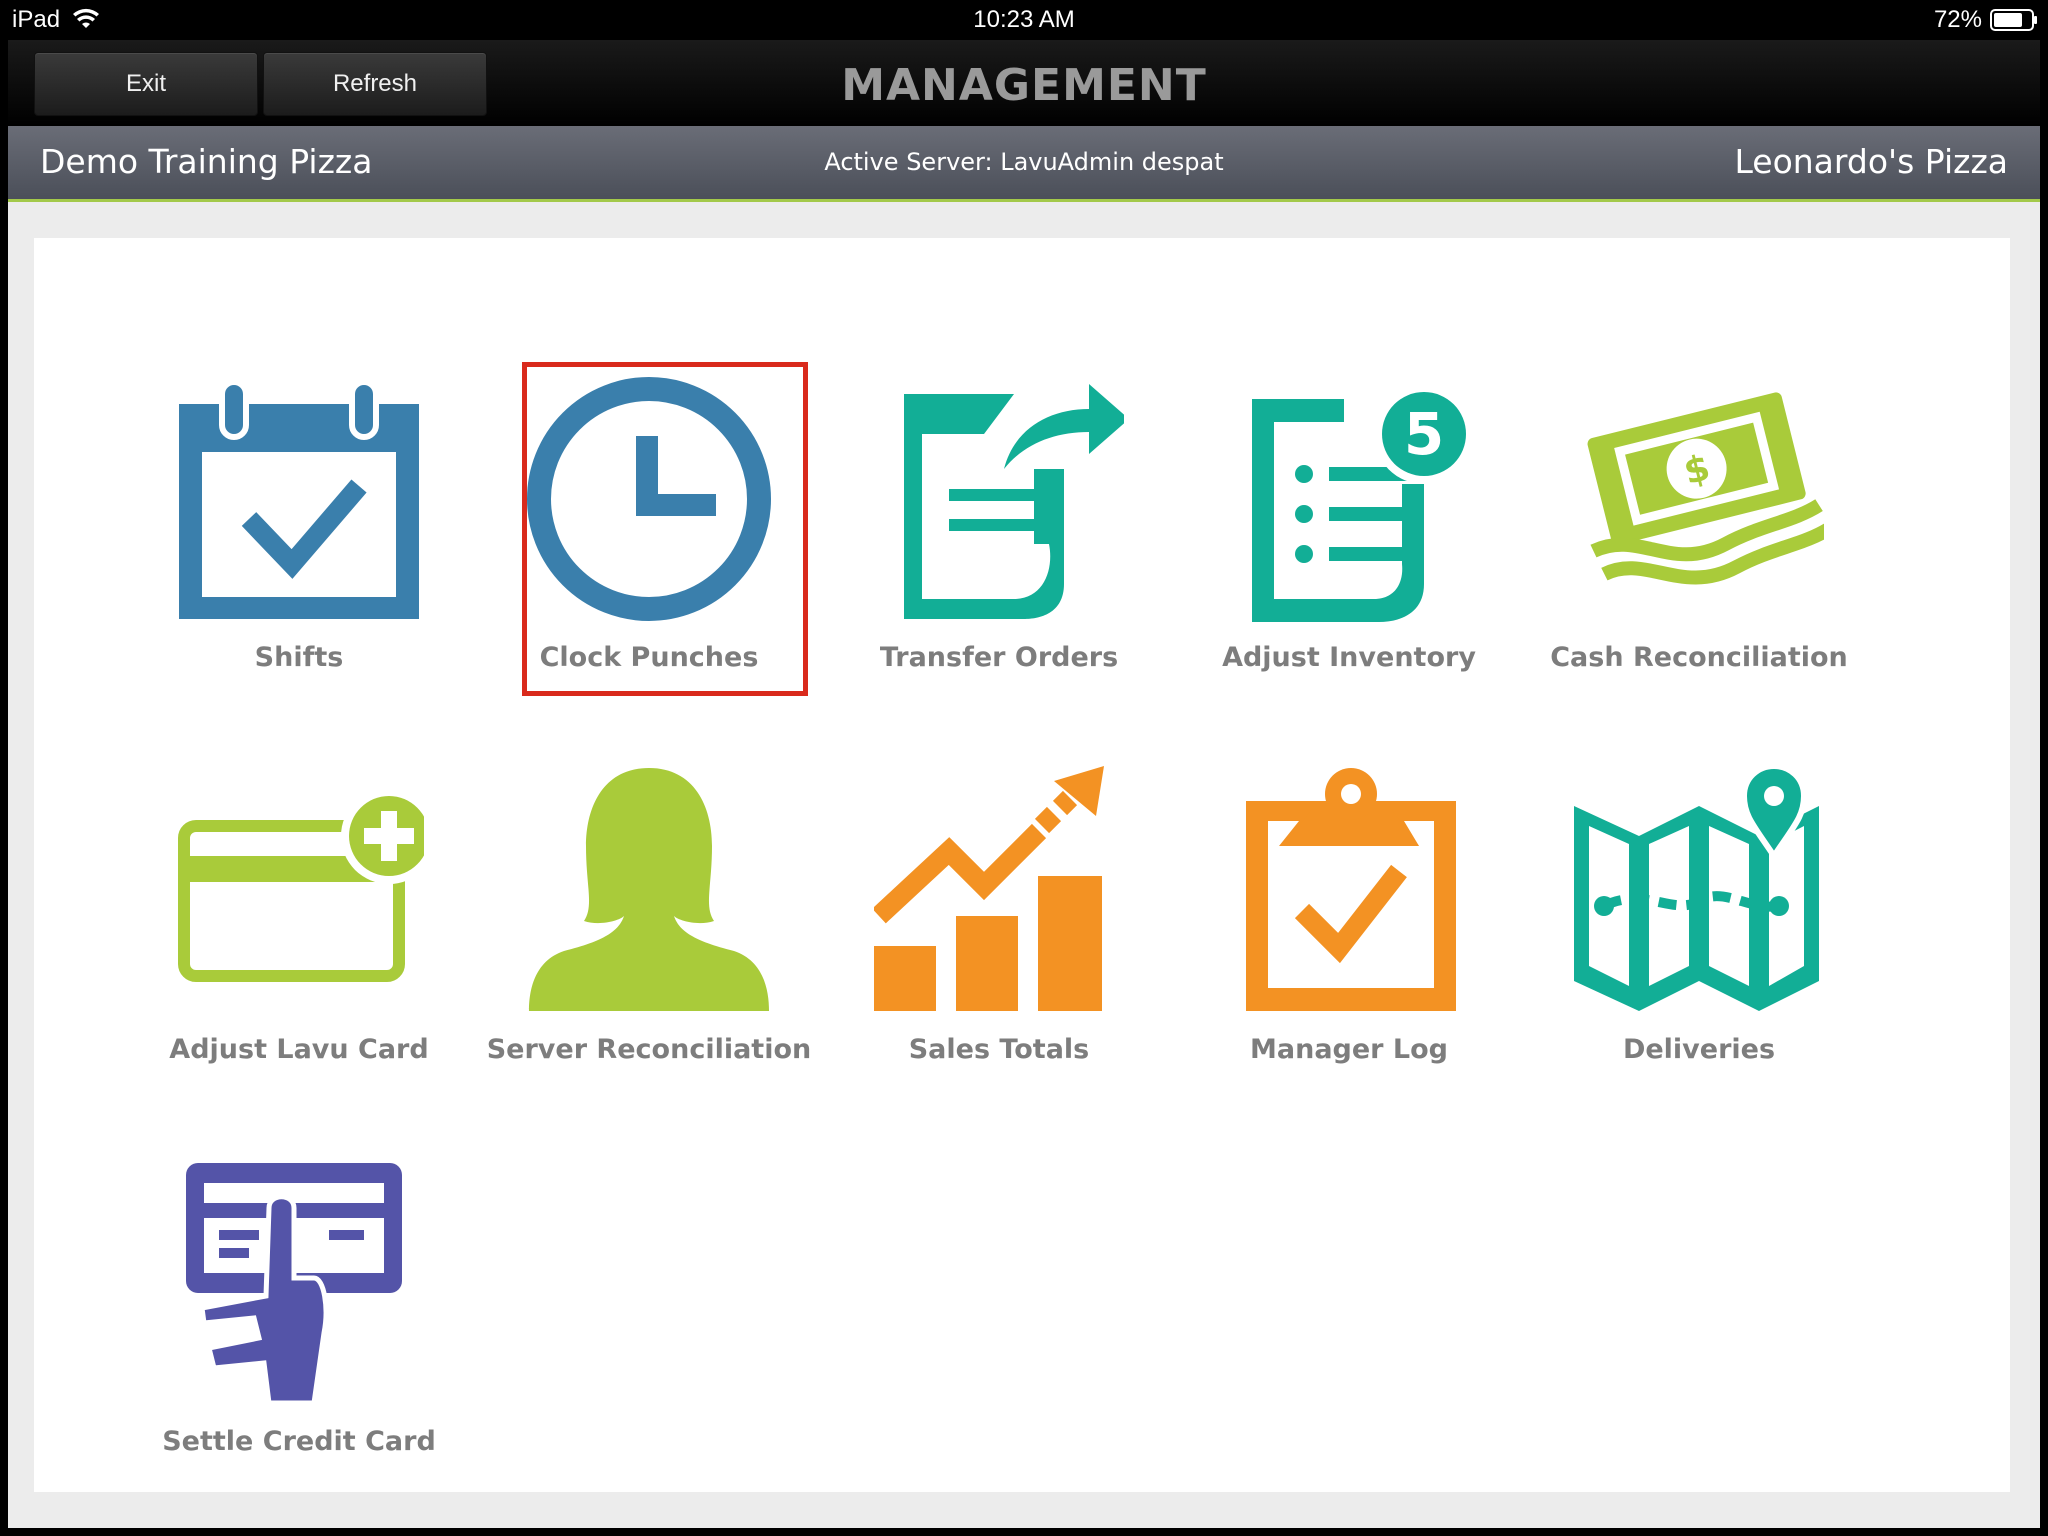 Image resolution: width=2048 pixels, height=1536 pixels. I want to click on status-time: 10:23 AM, so click(1024, 19).